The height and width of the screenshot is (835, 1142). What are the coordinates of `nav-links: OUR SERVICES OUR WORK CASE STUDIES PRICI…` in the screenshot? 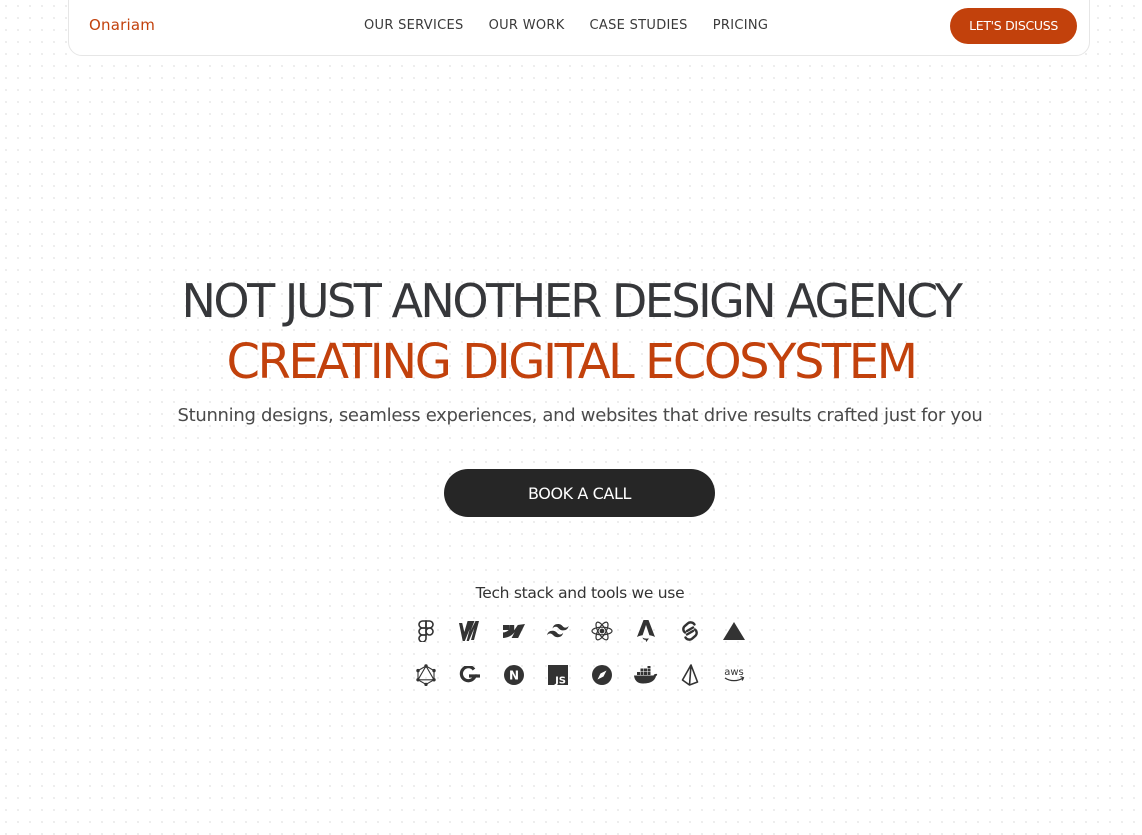 It's located at (578, 25).